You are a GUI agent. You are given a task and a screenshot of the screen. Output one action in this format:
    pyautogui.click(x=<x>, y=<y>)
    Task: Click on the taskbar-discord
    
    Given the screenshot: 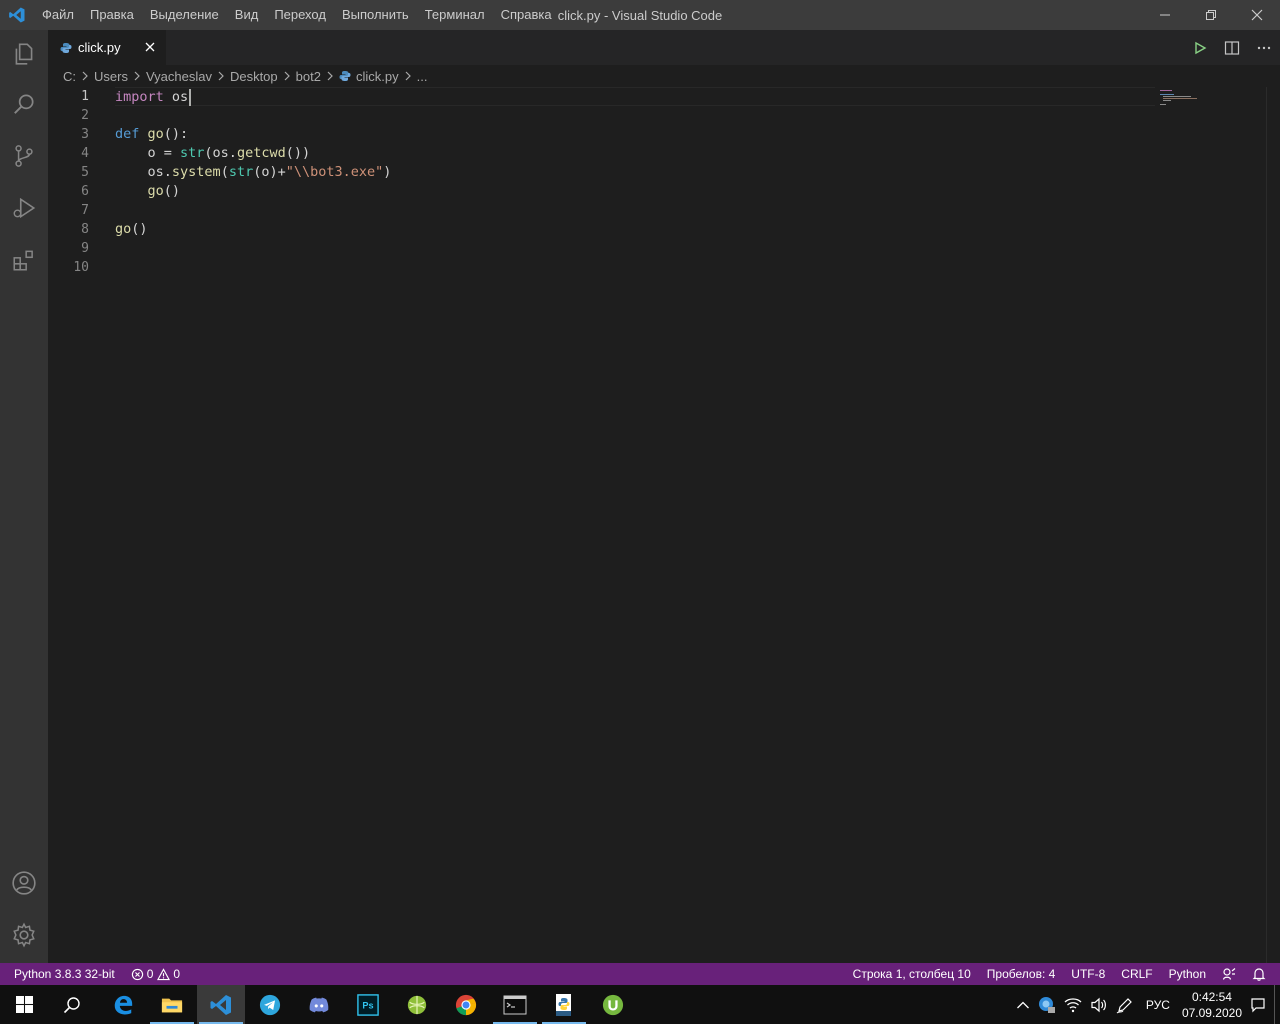 What is the action you would take?
    pyautogui.click(x=319, y=1004)
    